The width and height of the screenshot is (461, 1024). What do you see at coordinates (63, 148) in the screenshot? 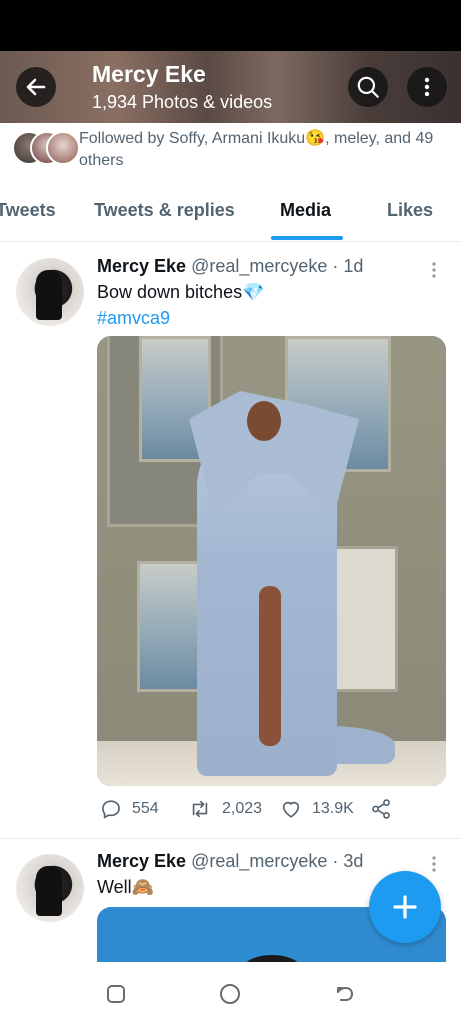
I see `follower-avatar` at bounding box center [63, 148].